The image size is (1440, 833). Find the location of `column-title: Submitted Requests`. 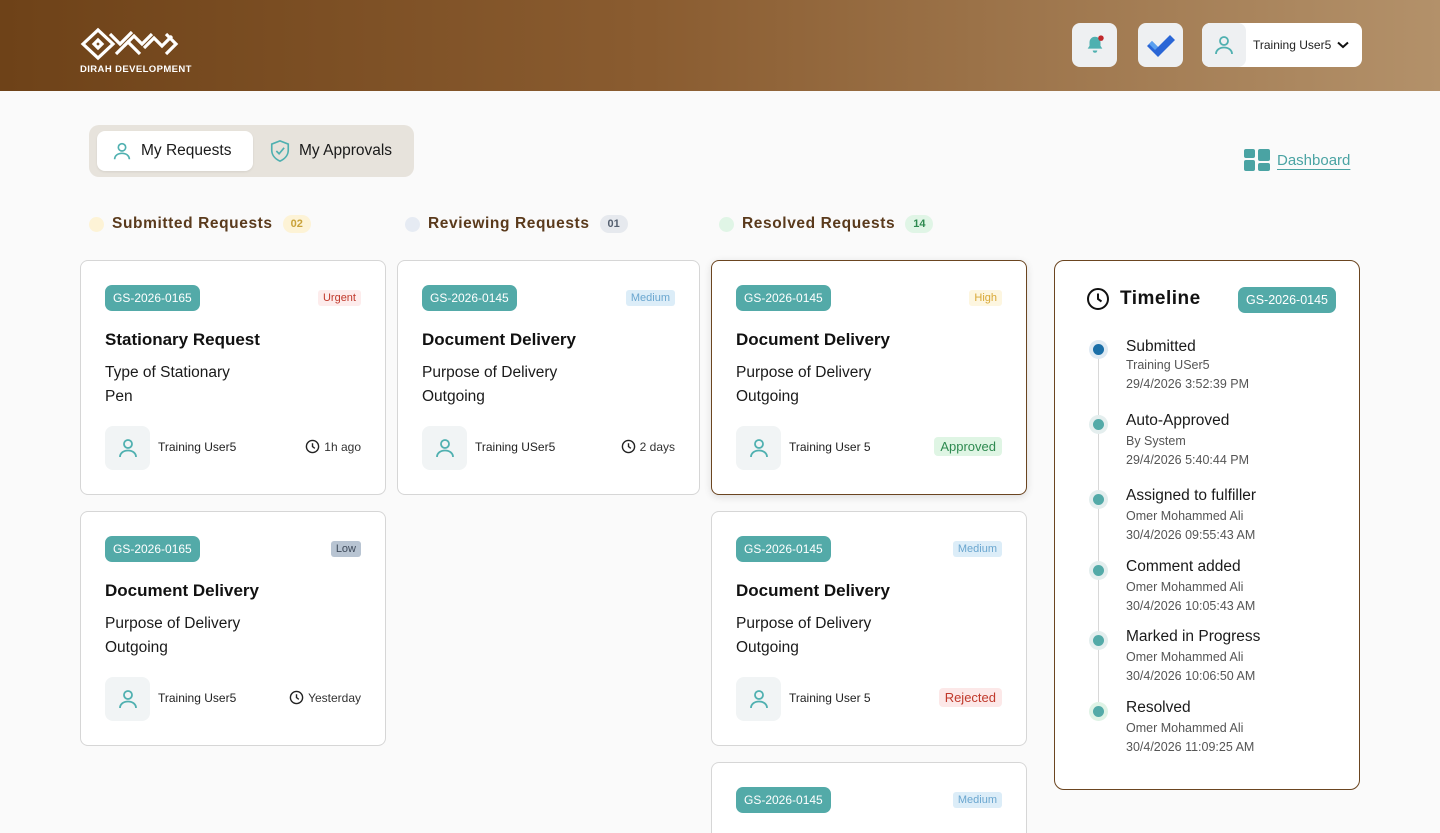

column-title: Submitted Requests is located at coordinates (192, 223).